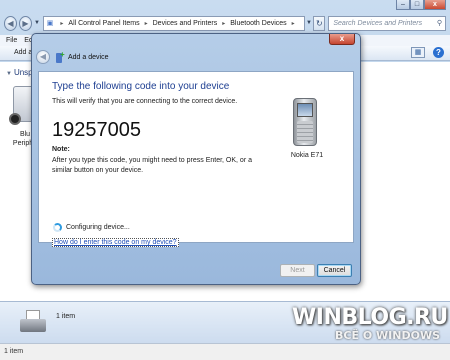 This screenshot has height=360, width=450. Describe the element at coordinates (441, 23) in the screenshot. I see `search-icon: ⚲` at that location.